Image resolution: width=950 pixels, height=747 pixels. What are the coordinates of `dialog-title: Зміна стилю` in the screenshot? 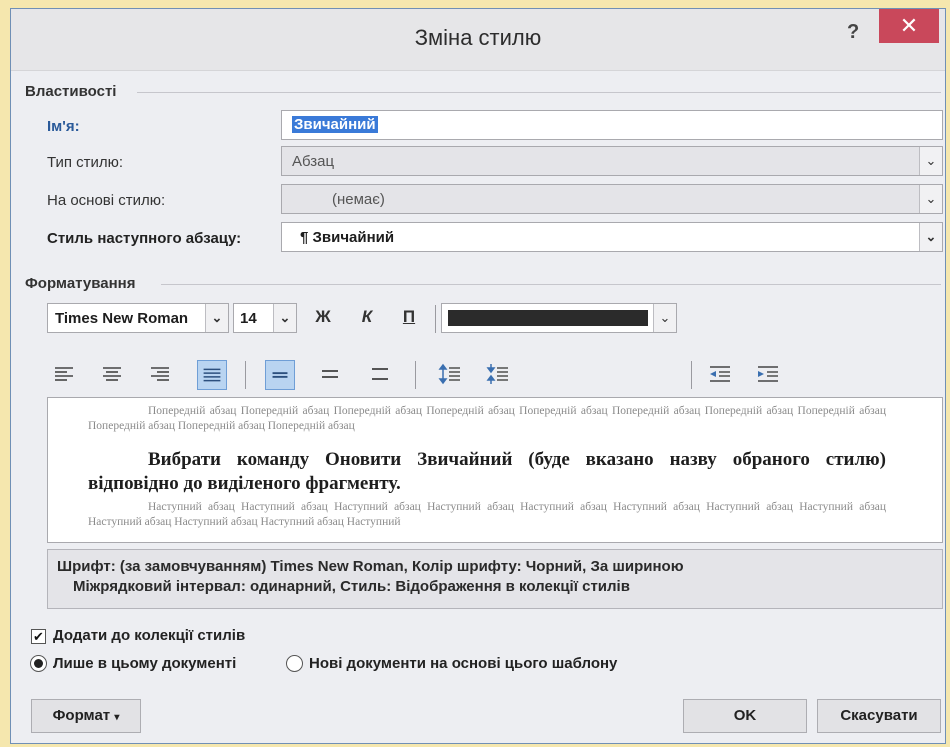 It's located at (478, 37).